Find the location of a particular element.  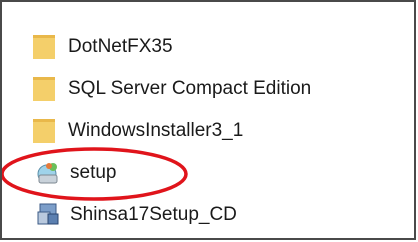

file-name: SQL Server Compact Edition is located at coordinates (190, 88).